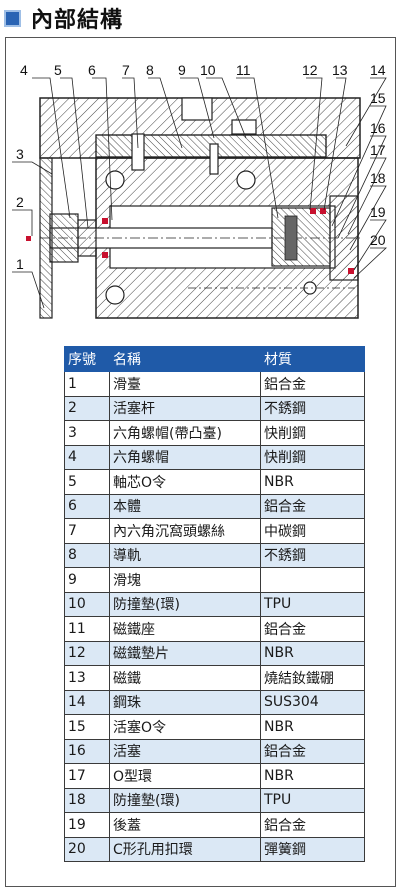  I want to click on table-row: 10 防撞墊(環) TPU, so click(214, 604).